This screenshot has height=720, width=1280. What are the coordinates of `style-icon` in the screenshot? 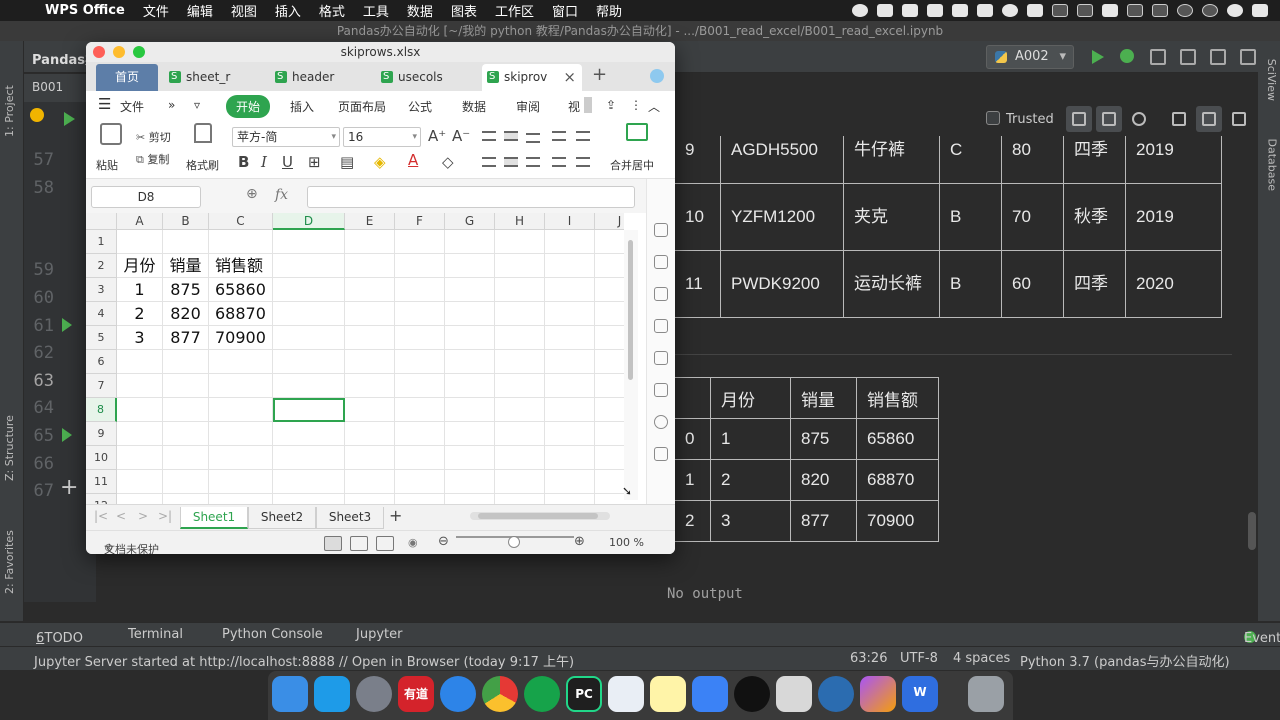 It's located at (661, 262).